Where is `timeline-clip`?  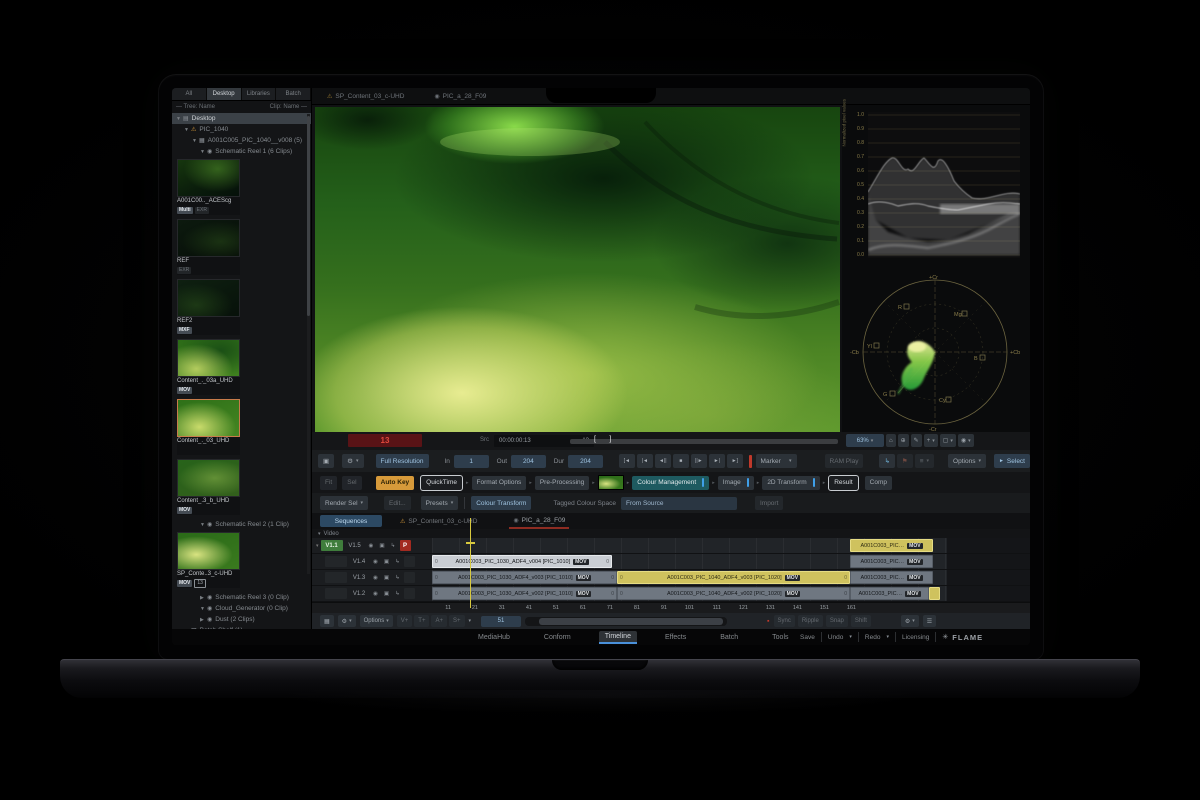 timeline-clip is located at coordinates (934, 593).